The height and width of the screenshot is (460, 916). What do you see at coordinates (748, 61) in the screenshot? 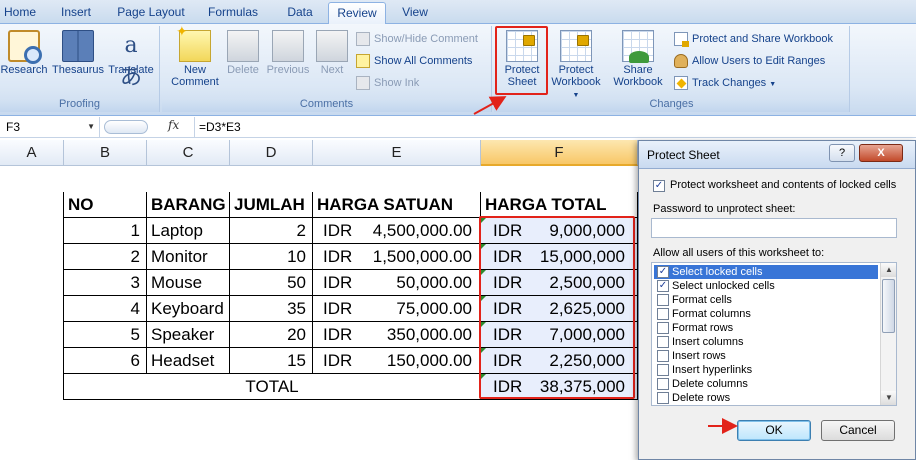
I see `allow-users-edit-ranges-button: Allow Users to Edit Ranges` at bounding box center [748, 61].